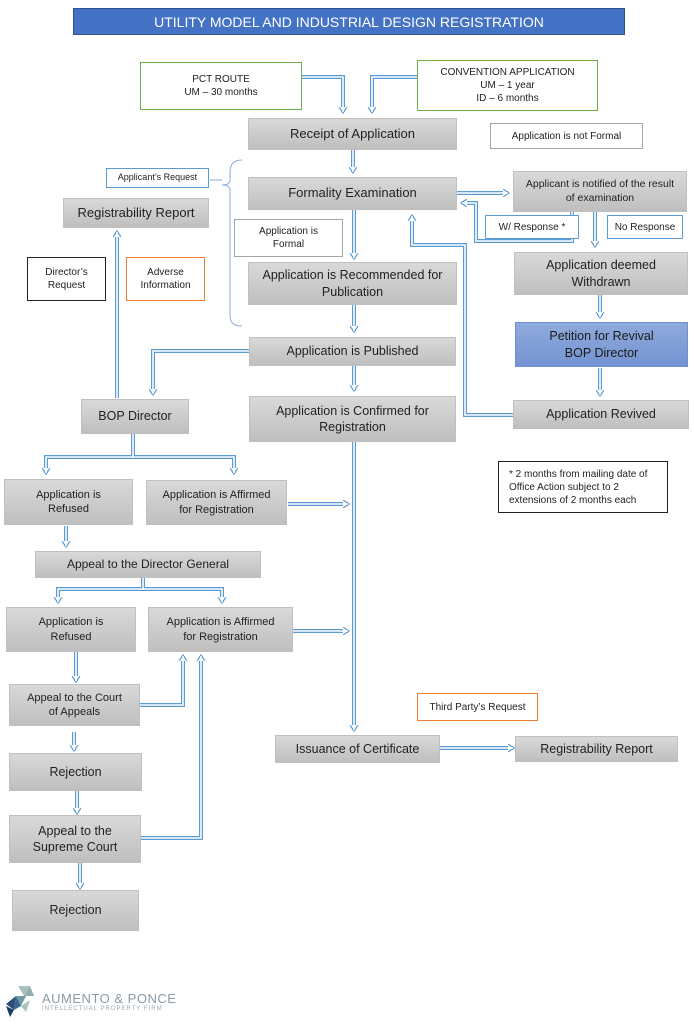  What do you see at coordinates (109, 998) in the screenshot?
I see `logo-name: AUMENTO & PONCE` at bounding box center [109, 998].